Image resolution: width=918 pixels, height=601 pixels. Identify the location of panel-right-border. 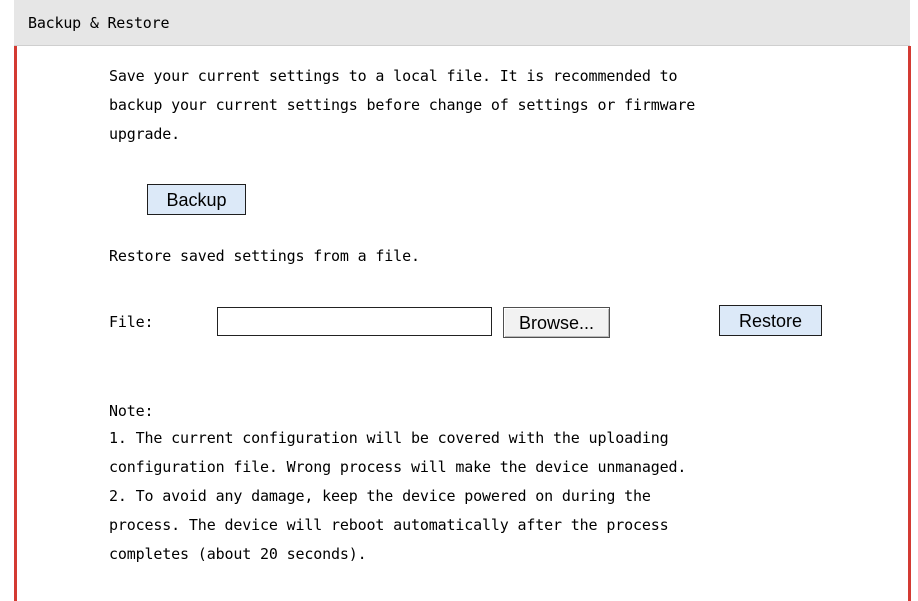
(909, 323).